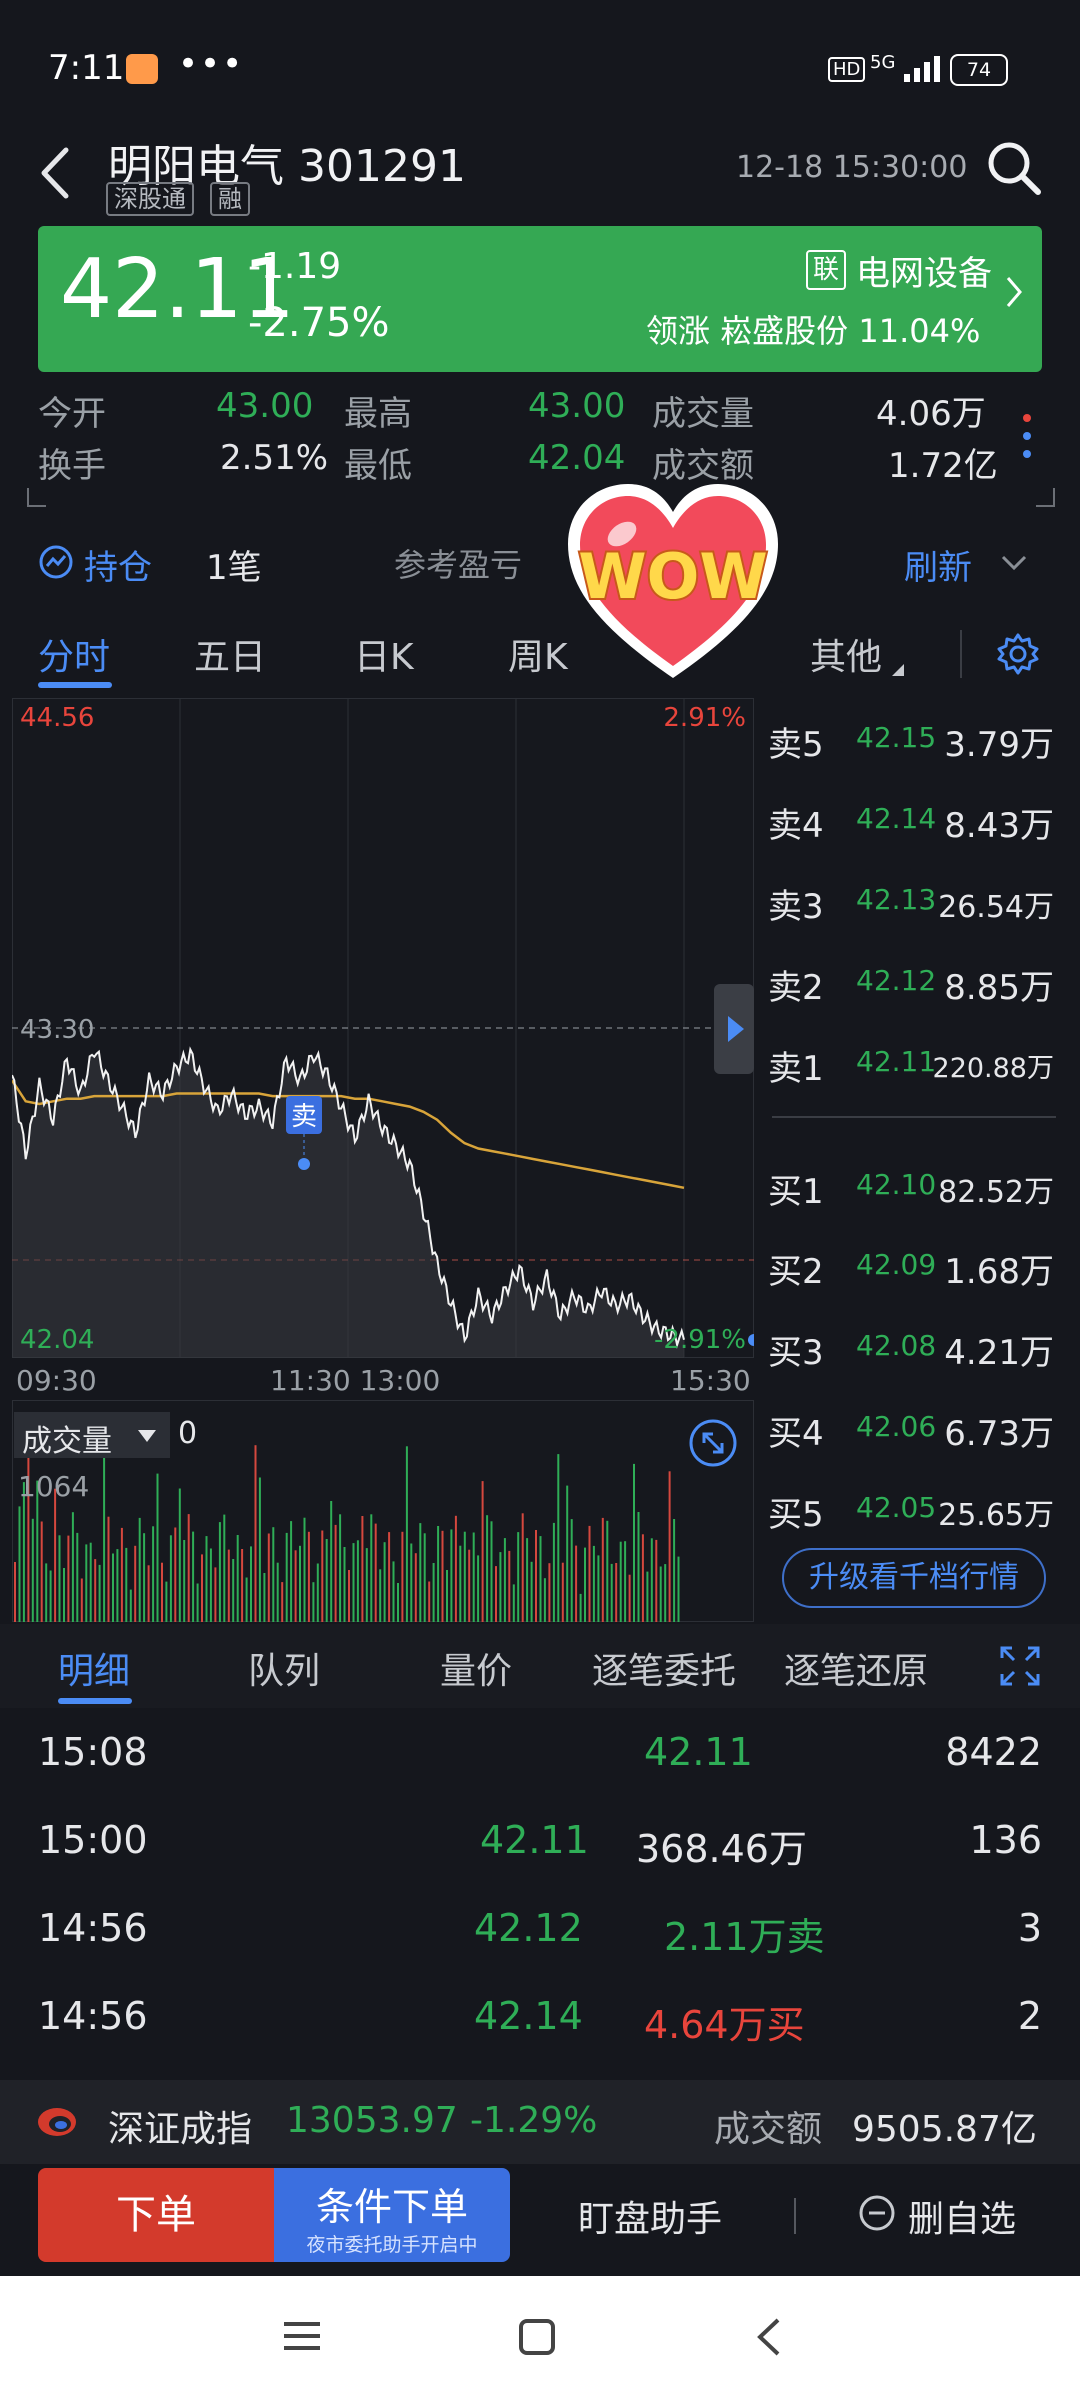 This screenshot has height=2400, width=1080. I want to click on search-icon, so click(1014, 168).